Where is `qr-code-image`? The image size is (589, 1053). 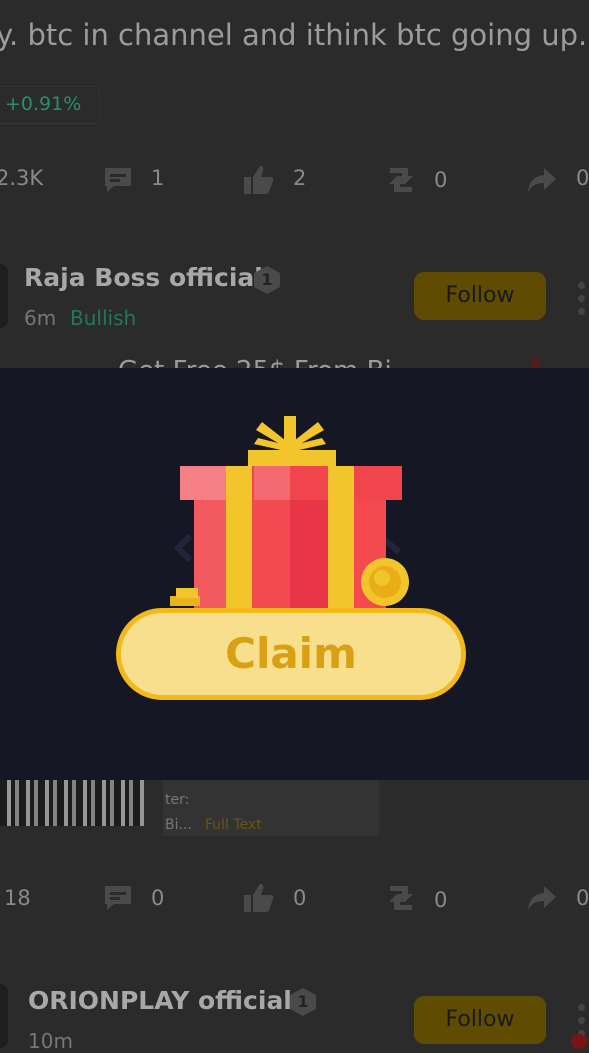 qr-code-image is located at coordinates (72, 803).